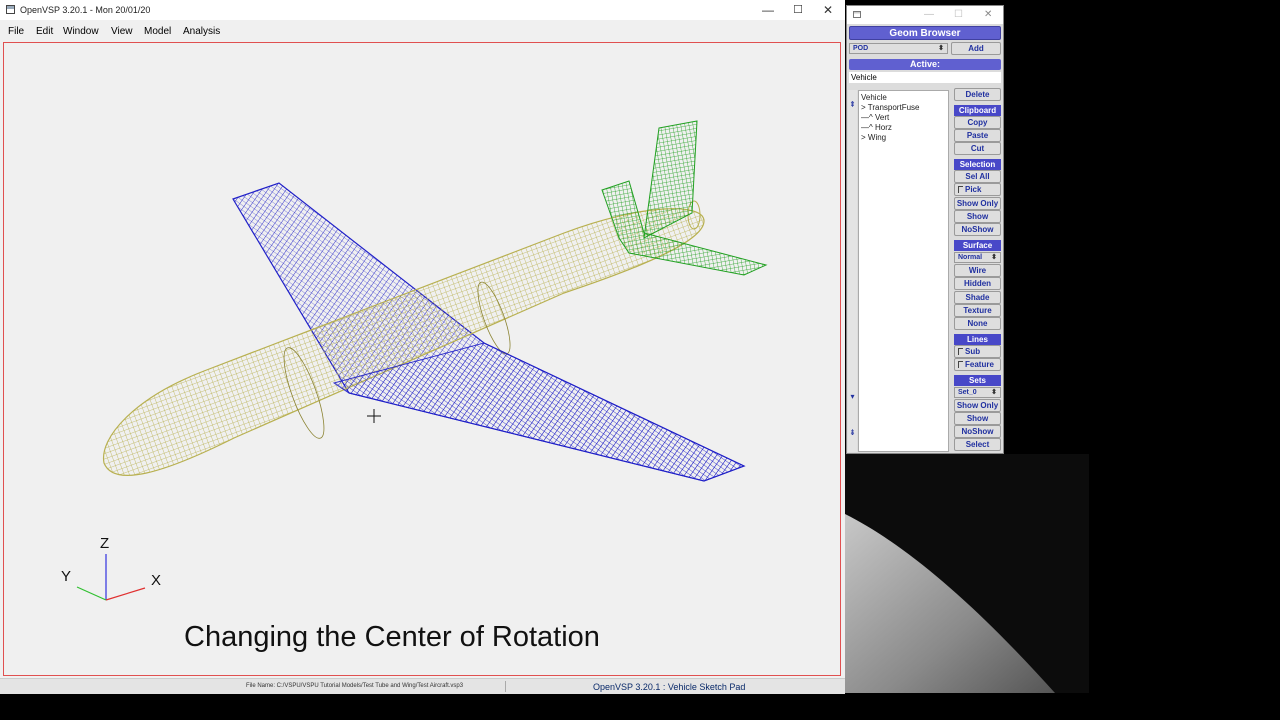 The height and width of the screenshot is (720, 1280). Describe the element at coordinates (852, 432) in the screenshot. I see `scroll-bottom-icon: ⇟` at that location.